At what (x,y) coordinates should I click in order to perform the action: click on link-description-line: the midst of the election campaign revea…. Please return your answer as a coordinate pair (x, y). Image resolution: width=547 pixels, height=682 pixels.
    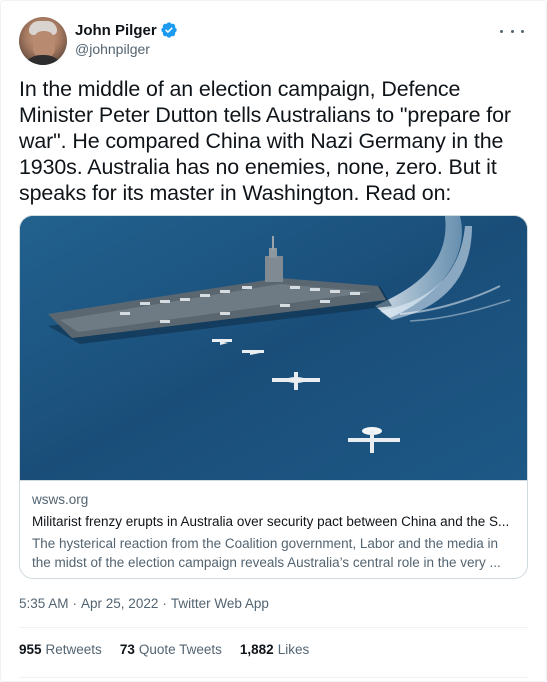
    Looking at the image, I should click on (266, 562).